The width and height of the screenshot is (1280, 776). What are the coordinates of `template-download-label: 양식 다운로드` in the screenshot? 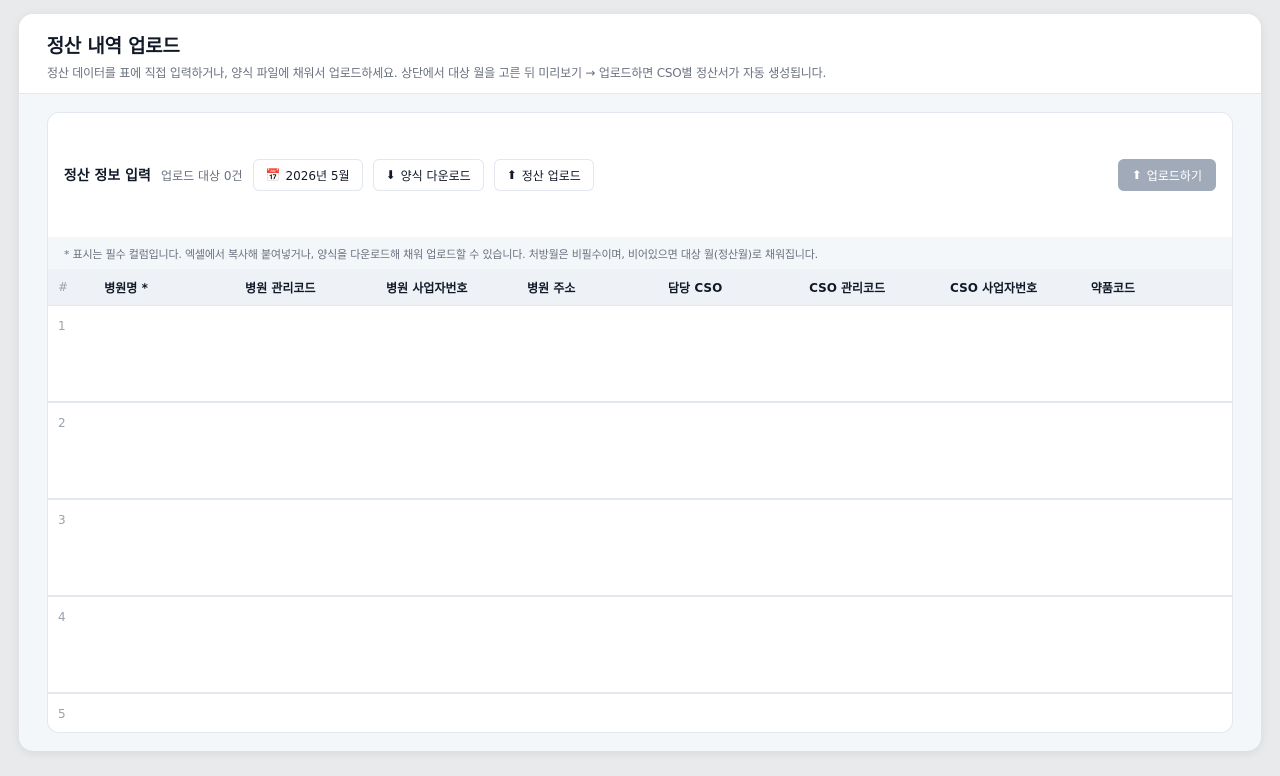 It's located at (435, 175).